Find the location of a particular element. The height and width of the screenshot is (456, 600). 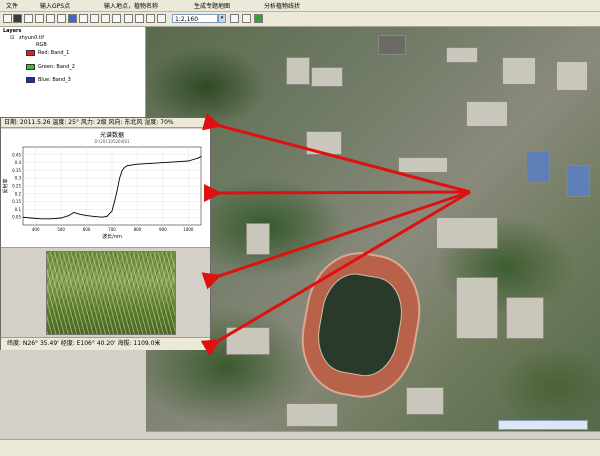

add-data-icon is located at coordinates (28, 18).